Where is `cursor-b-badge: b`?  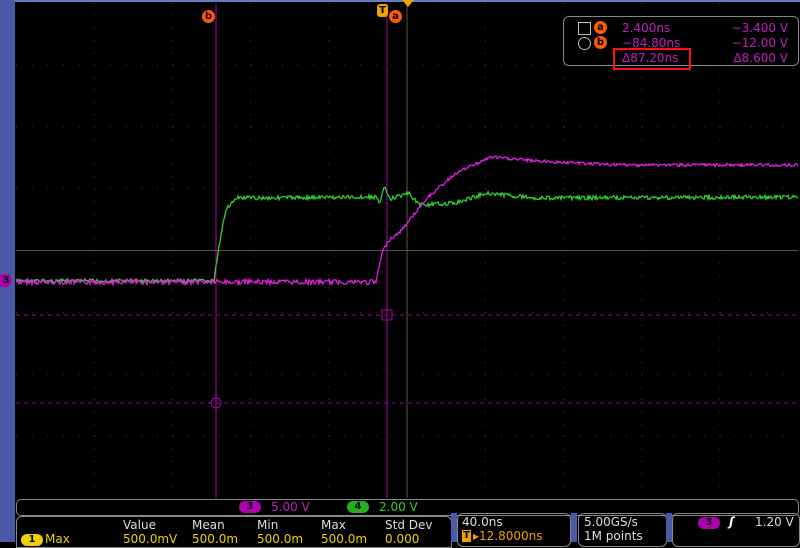 cursor-b-badge: b is located at coordinates (600, 42).